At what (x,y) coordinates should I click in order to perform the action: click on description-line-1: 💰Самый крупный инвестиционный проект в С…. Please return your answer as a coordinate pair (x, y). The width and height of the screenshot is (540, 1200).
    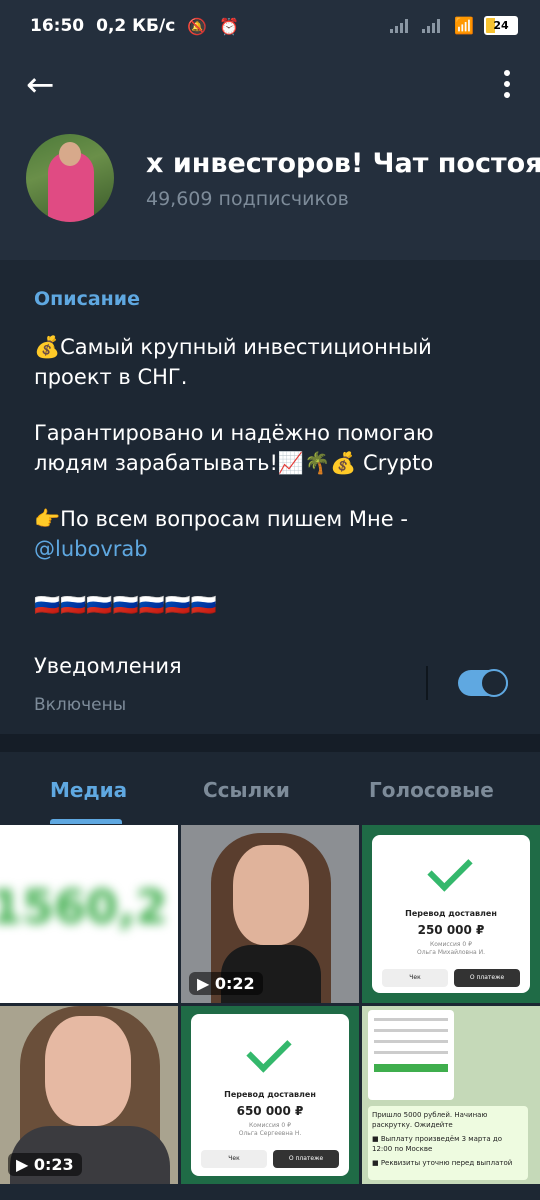
    Looking at the image, I should click on (233, 362).